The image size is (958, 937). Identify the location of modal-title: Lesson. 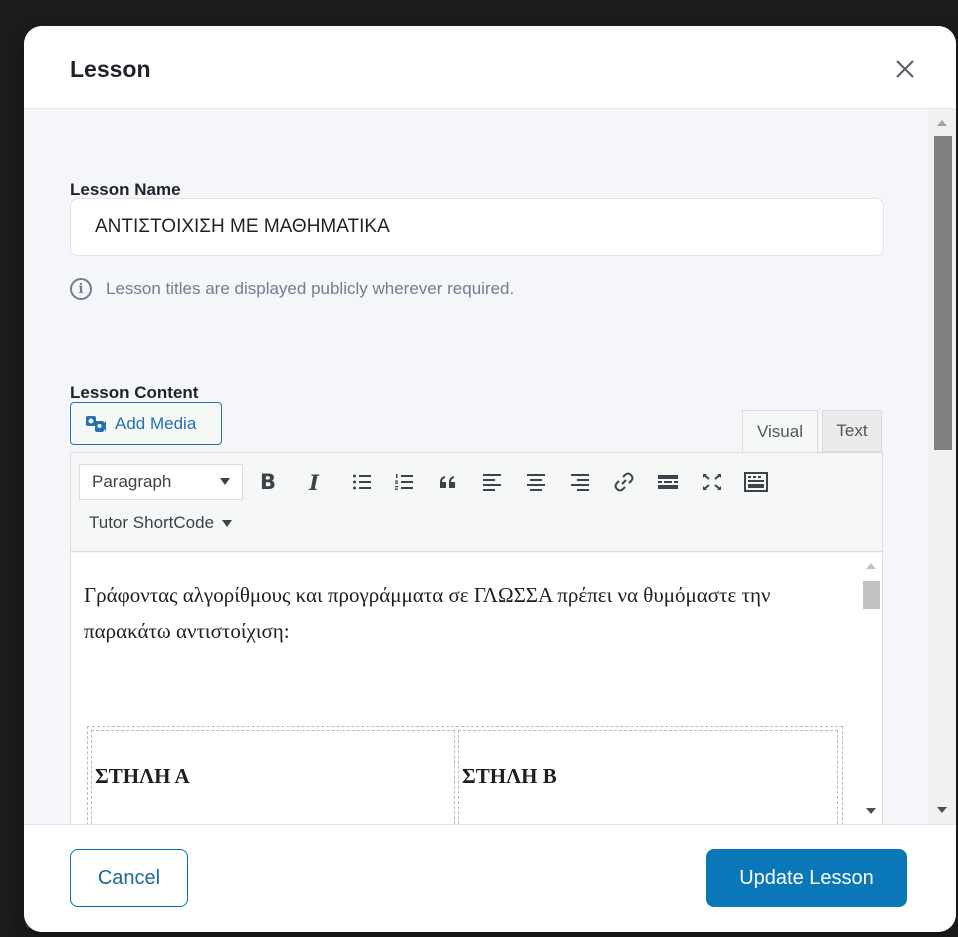
(110, 69).